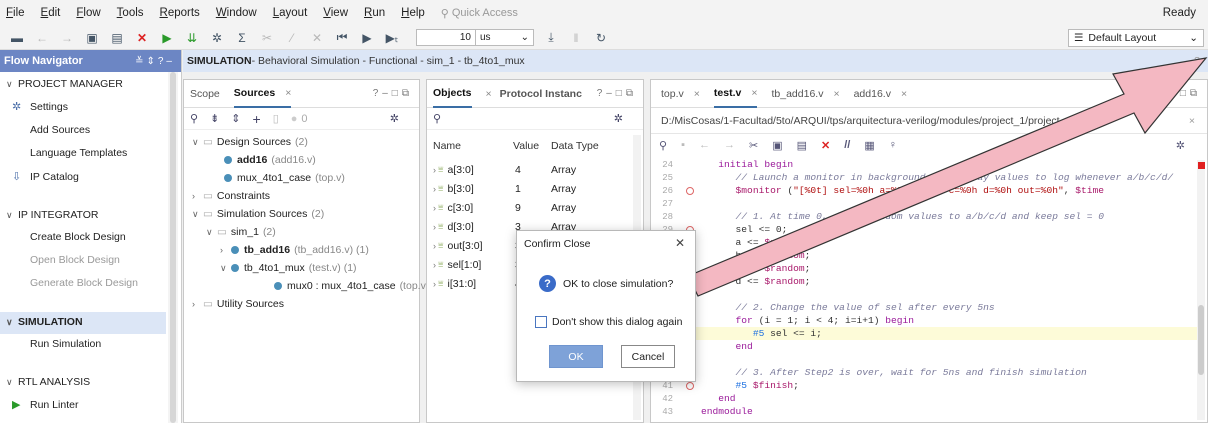 The height and width of the screenshot is (423, 1208). What do you see at coordinates (618, 284) in the screenshot?
I see `dialog-message: OK to close simulation?` at bounding box center [618, 284].